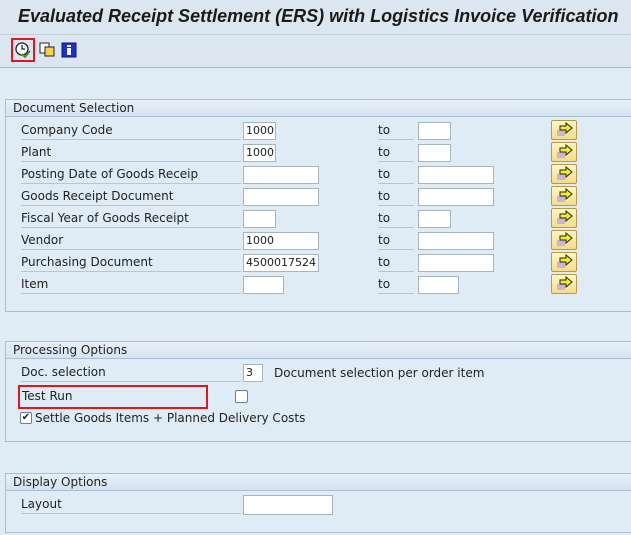  I want to click on field-label: Plant, so click(131, 153).